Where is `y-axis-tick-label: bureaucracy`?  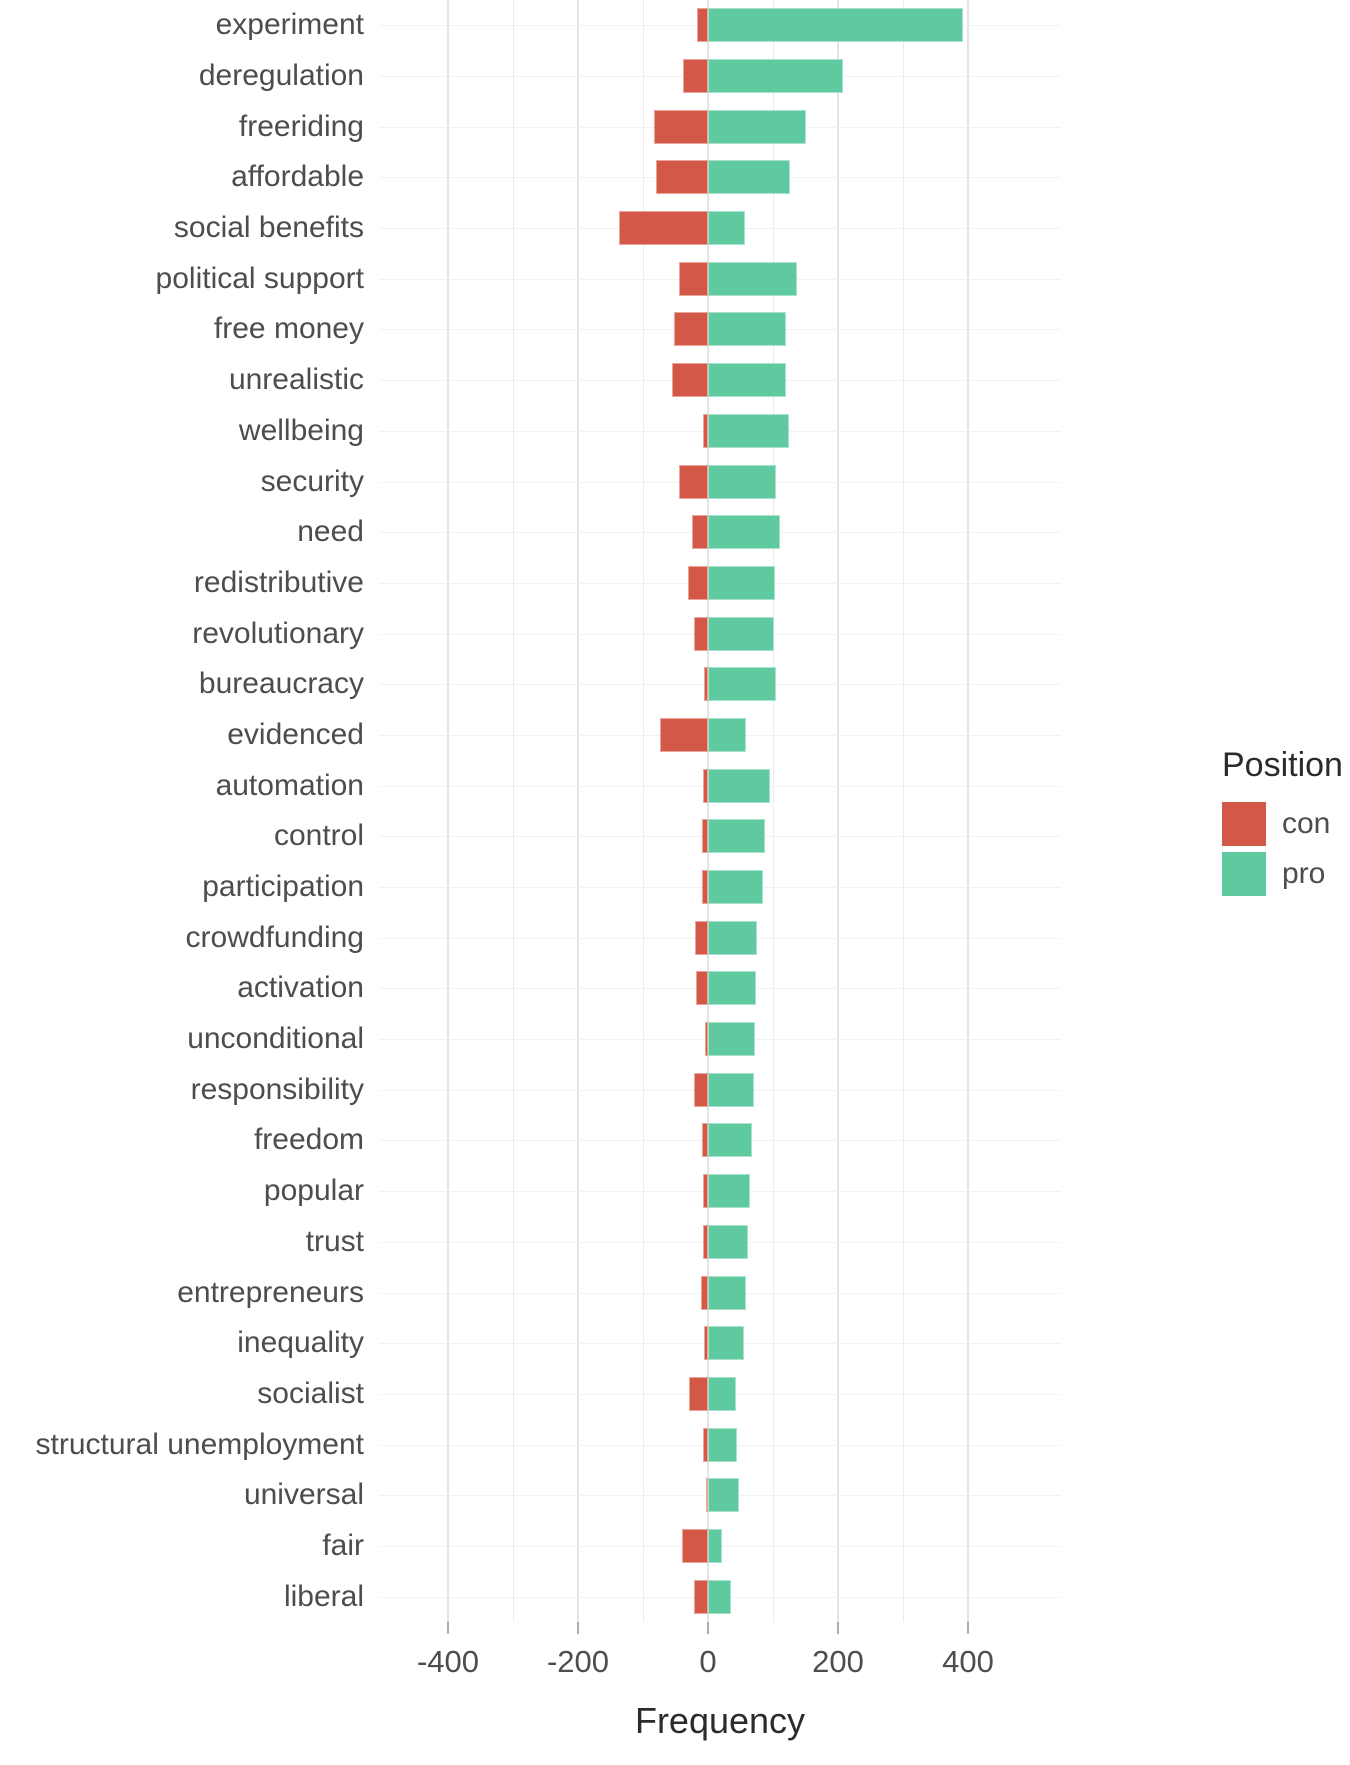
y-axis-tick-label: bureaucracy is located at coordinates (281, 684).